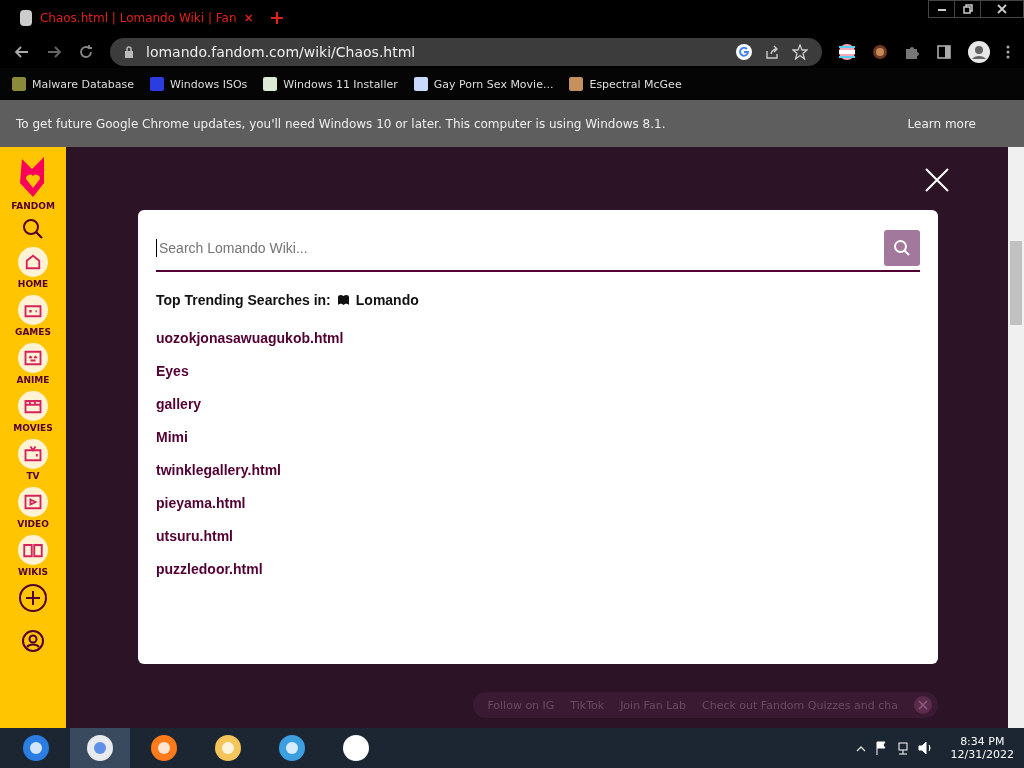  Describe the element at coordinates (209, 569) in the screenshot. I see `trending-result-link: puzzledoor.html` at that location.